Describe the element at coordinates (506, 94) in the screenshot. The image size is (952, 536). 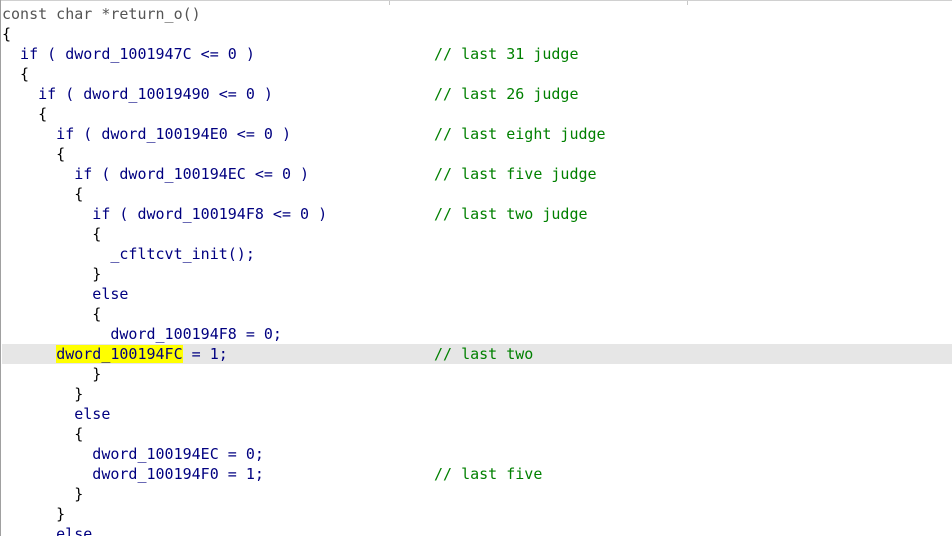
I see `line-comment: // last 26 judge` at that location.